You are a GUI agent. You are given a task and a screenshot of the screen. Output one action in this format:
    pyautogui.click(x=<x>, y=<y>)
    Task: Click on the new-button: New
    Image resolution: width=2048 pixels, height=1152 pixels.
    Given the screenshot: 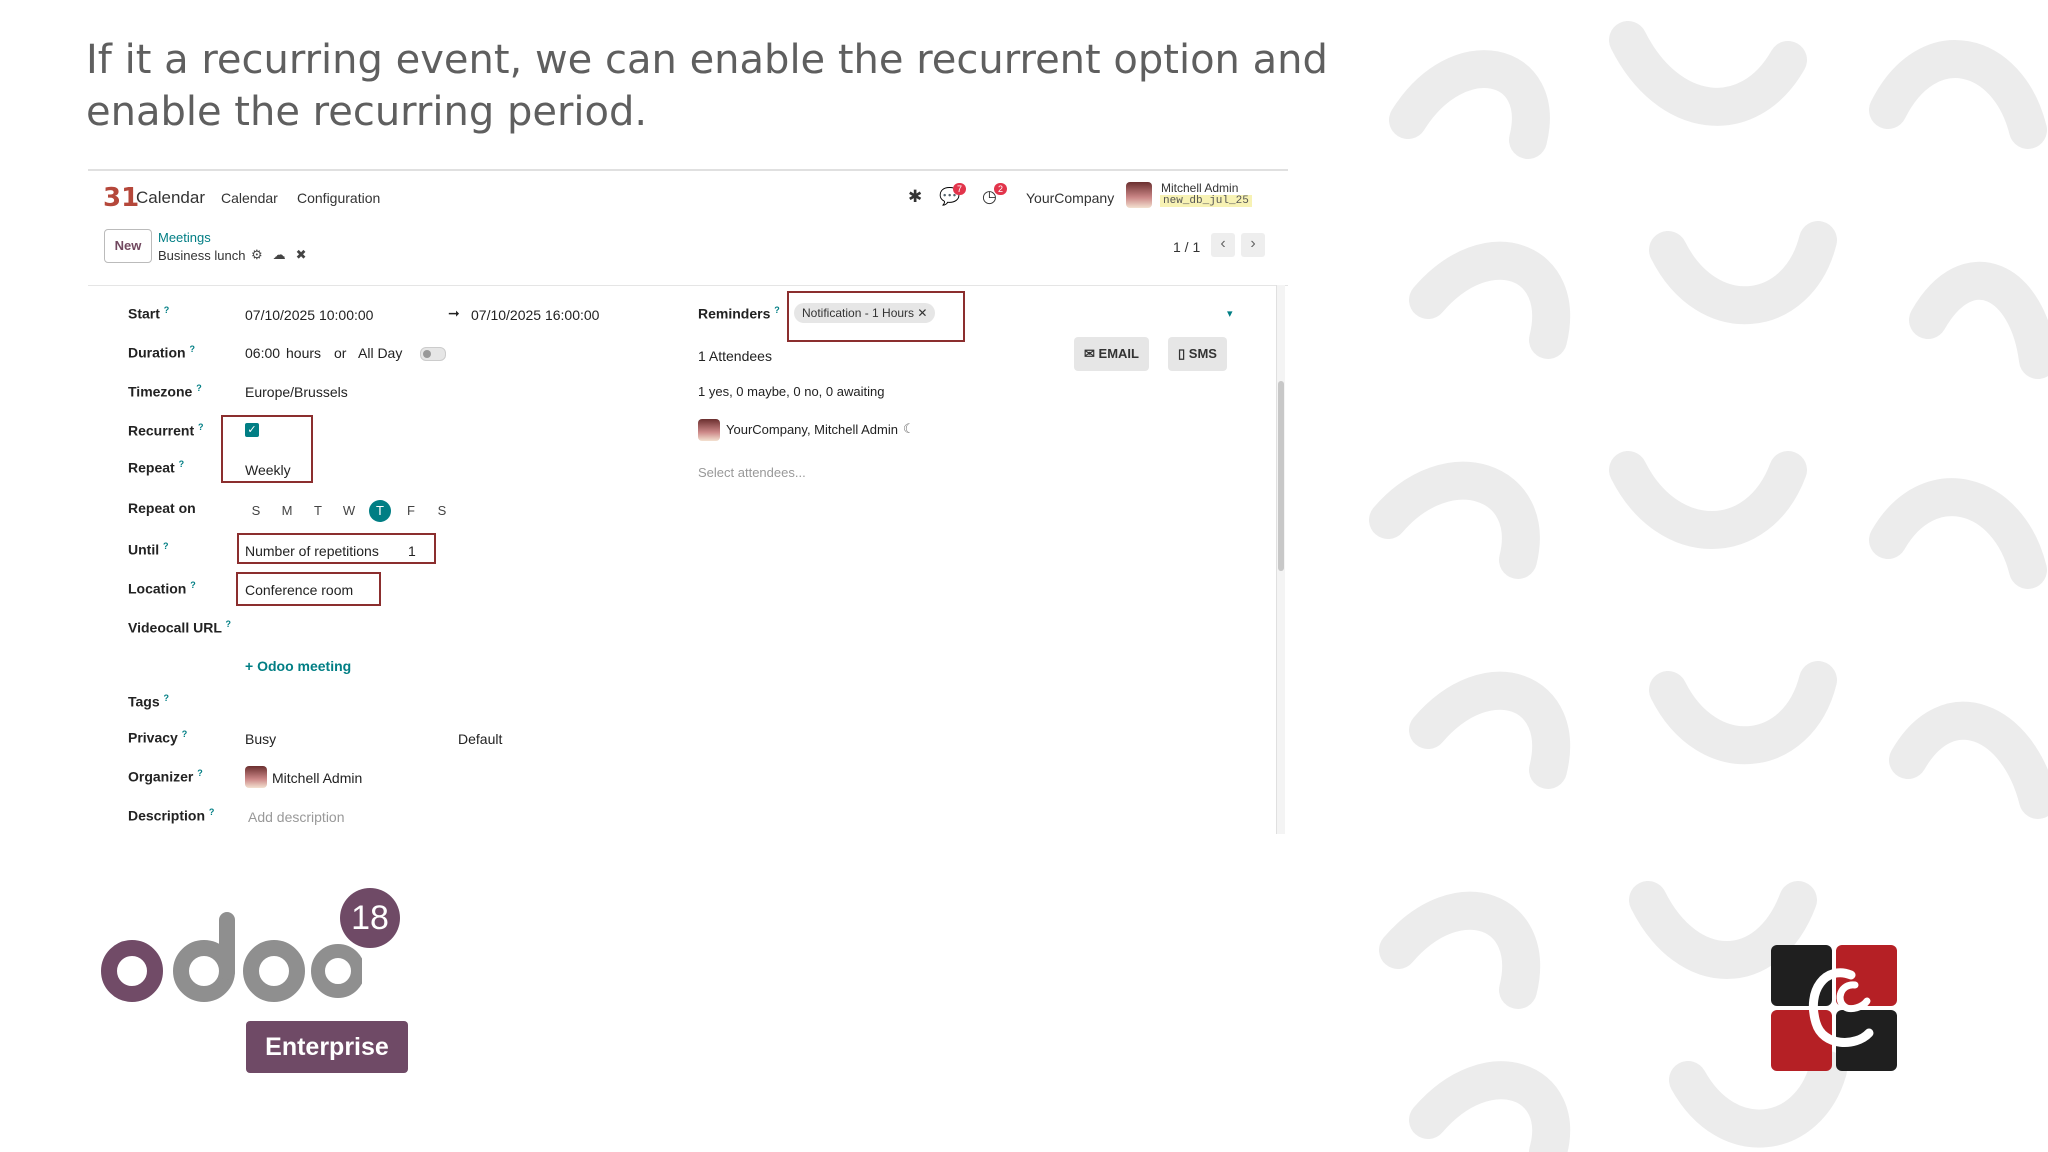 What is the action you would take?
    pyautogui.click(x=128, y=246)
    